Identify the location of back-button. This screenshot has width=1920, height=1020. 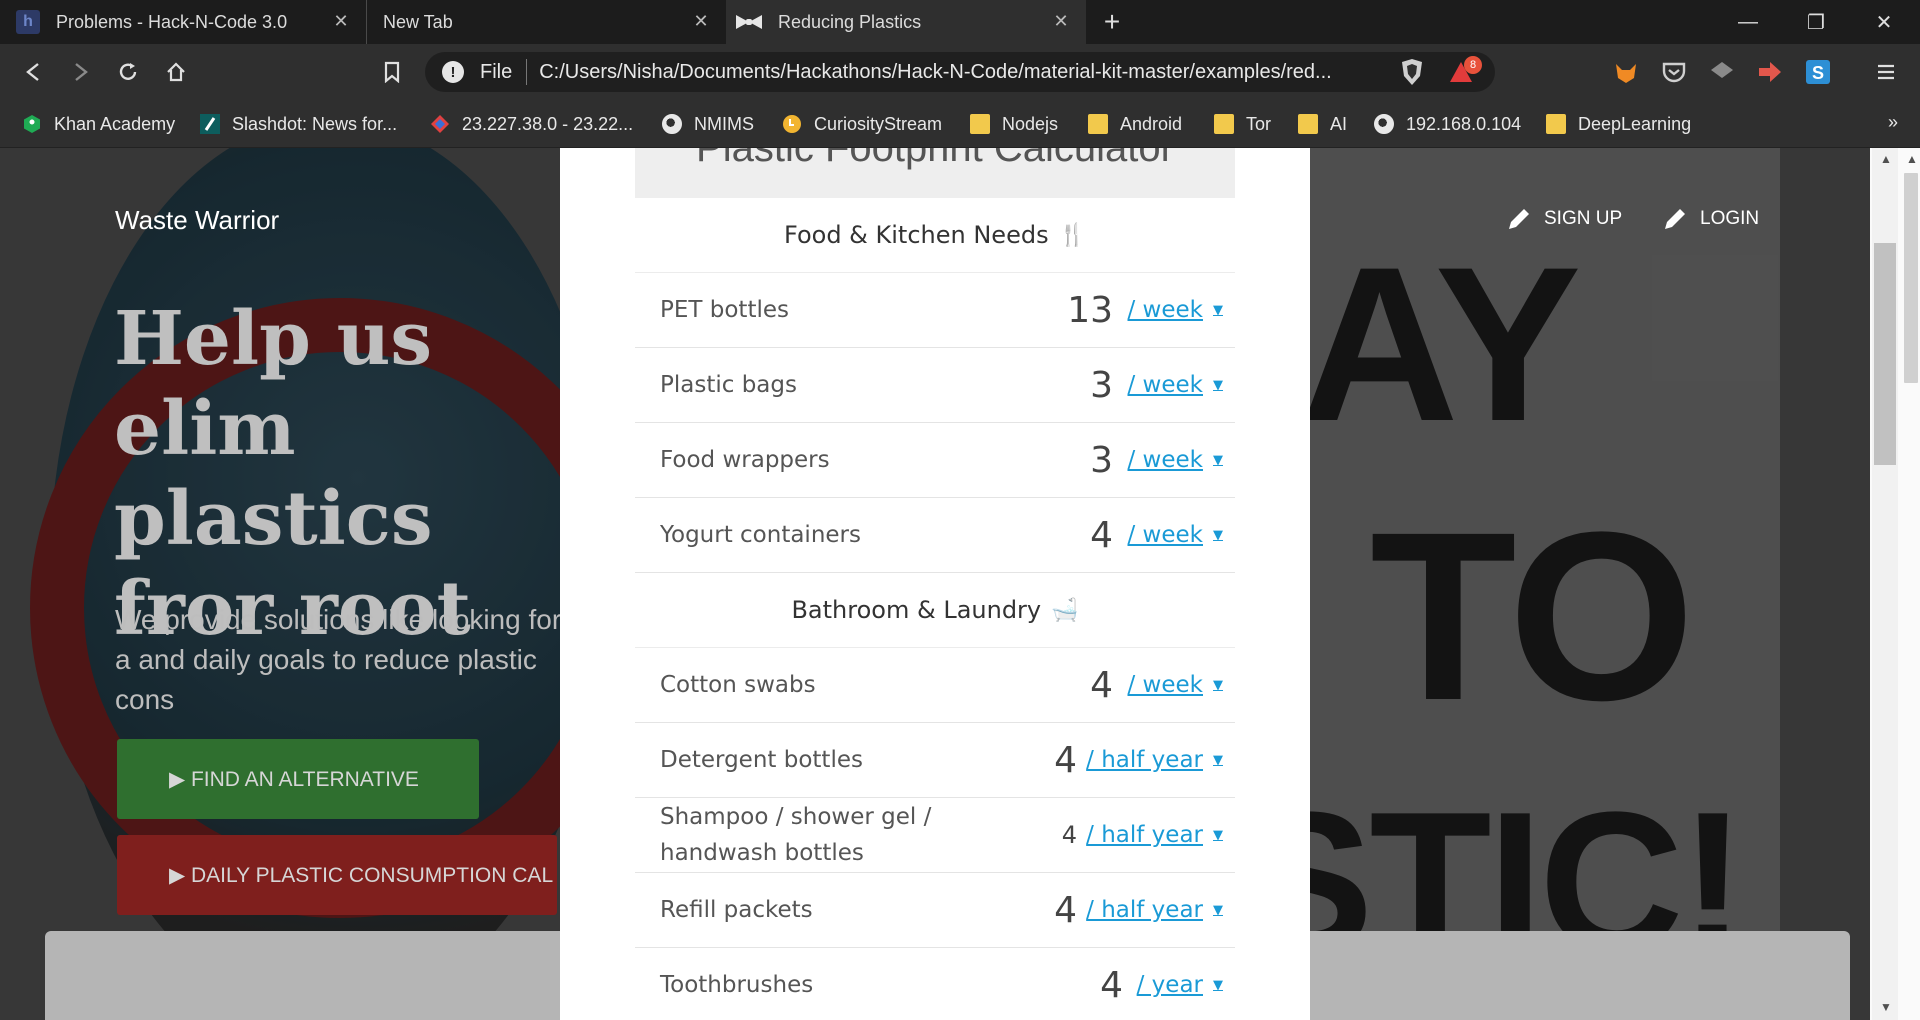
(34, 72).